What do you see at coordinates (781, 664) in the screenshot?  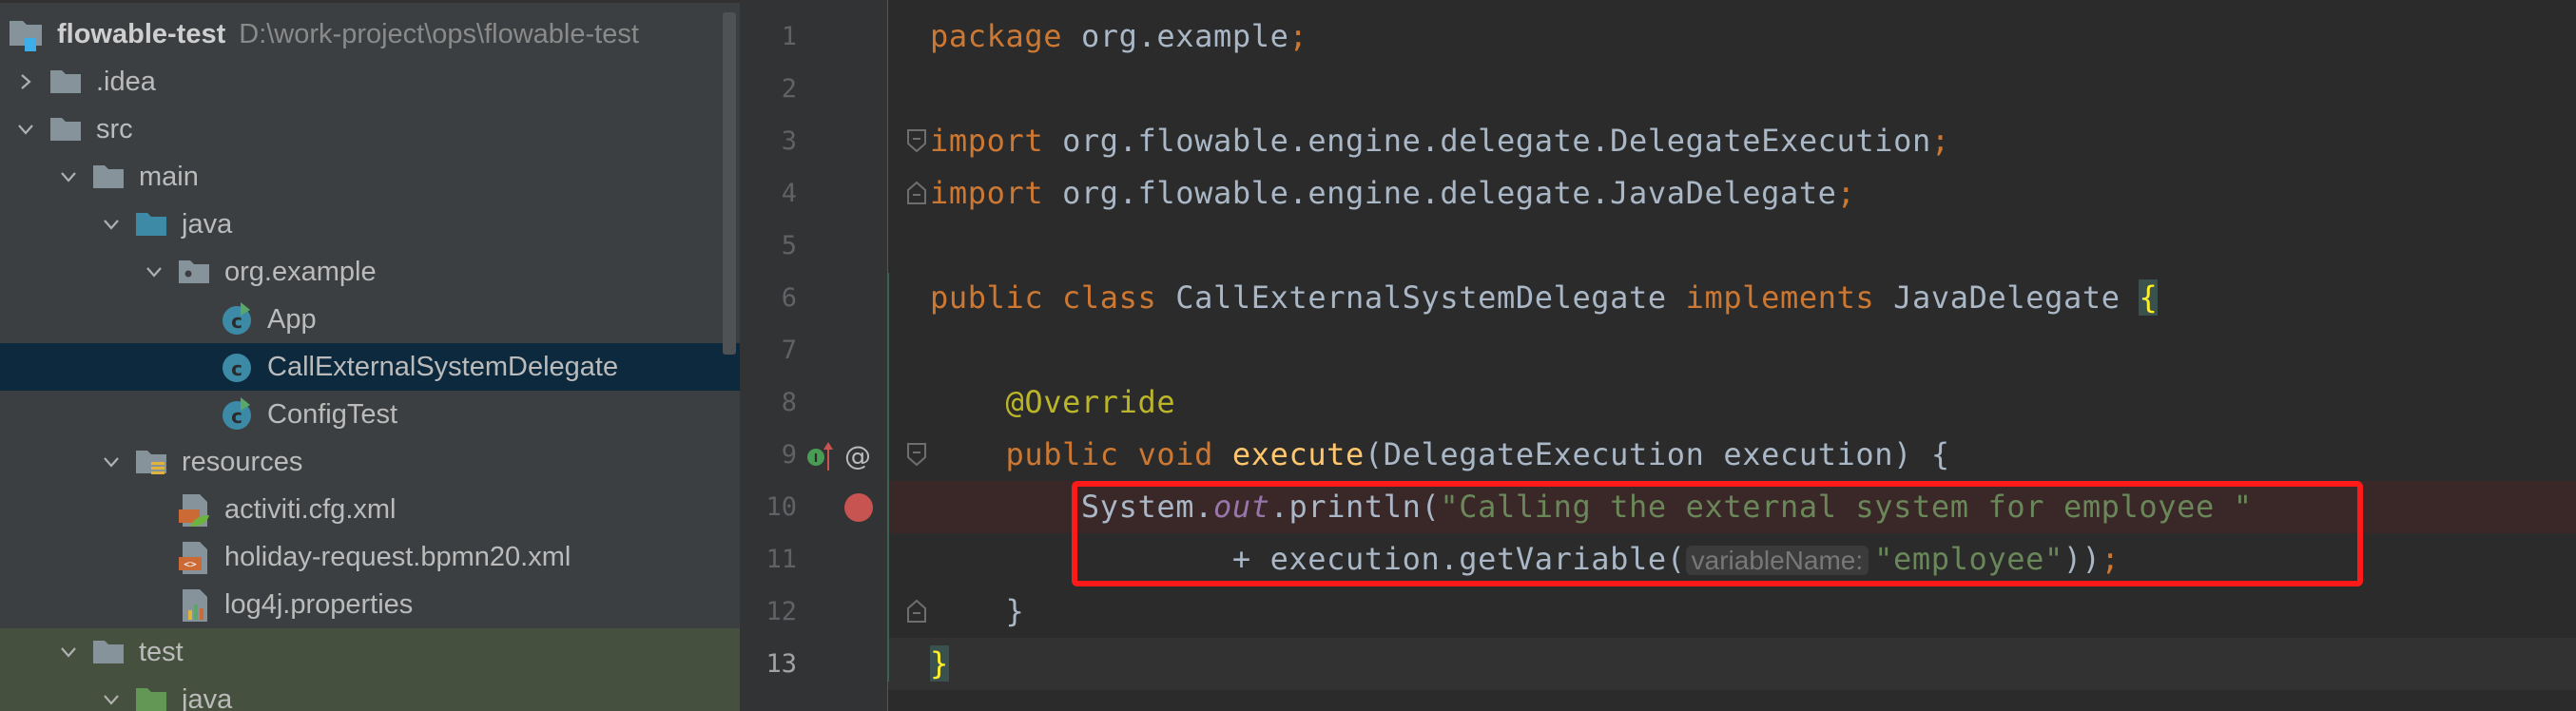 I see `line-number: 13` at bounding box center [781, 664].